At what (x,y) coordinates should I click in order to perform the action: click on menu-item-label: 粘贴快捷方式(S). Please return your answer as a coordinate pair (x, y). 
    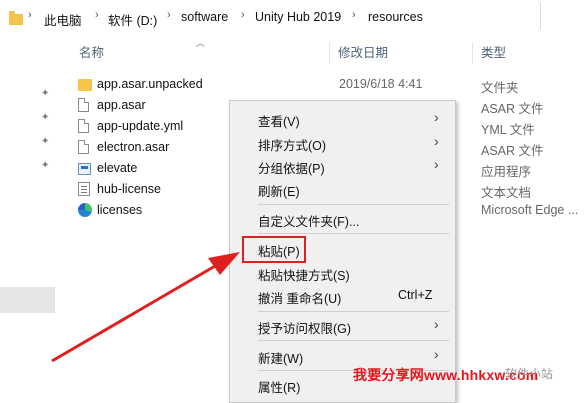
    Looking at the image, I should click on (304, 276).